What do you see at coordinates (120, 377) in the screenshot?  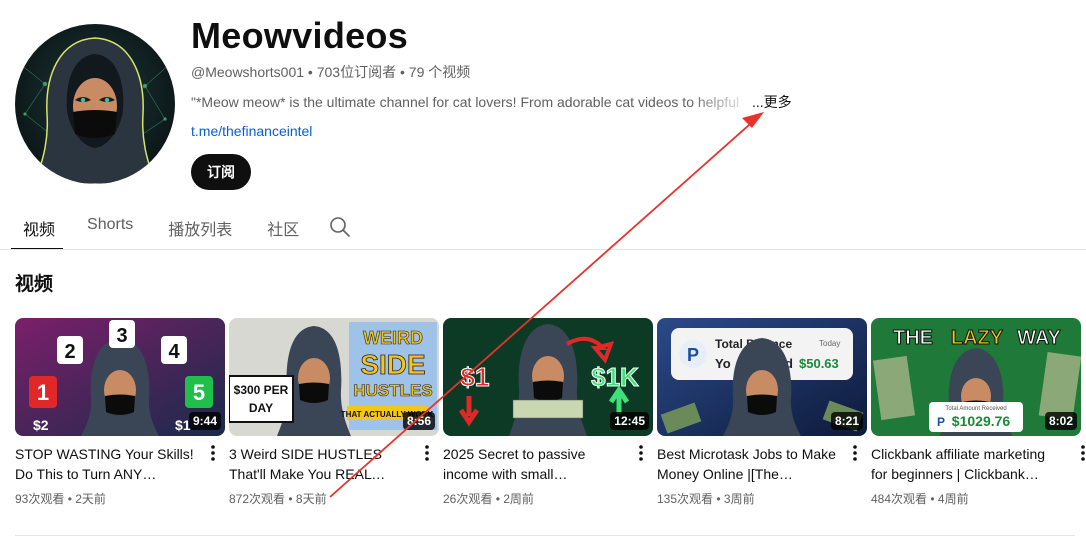 I see `video-thumbnail: 1 2 3 4 5 $2 $1 9:44` at bounding box center [120, 377].